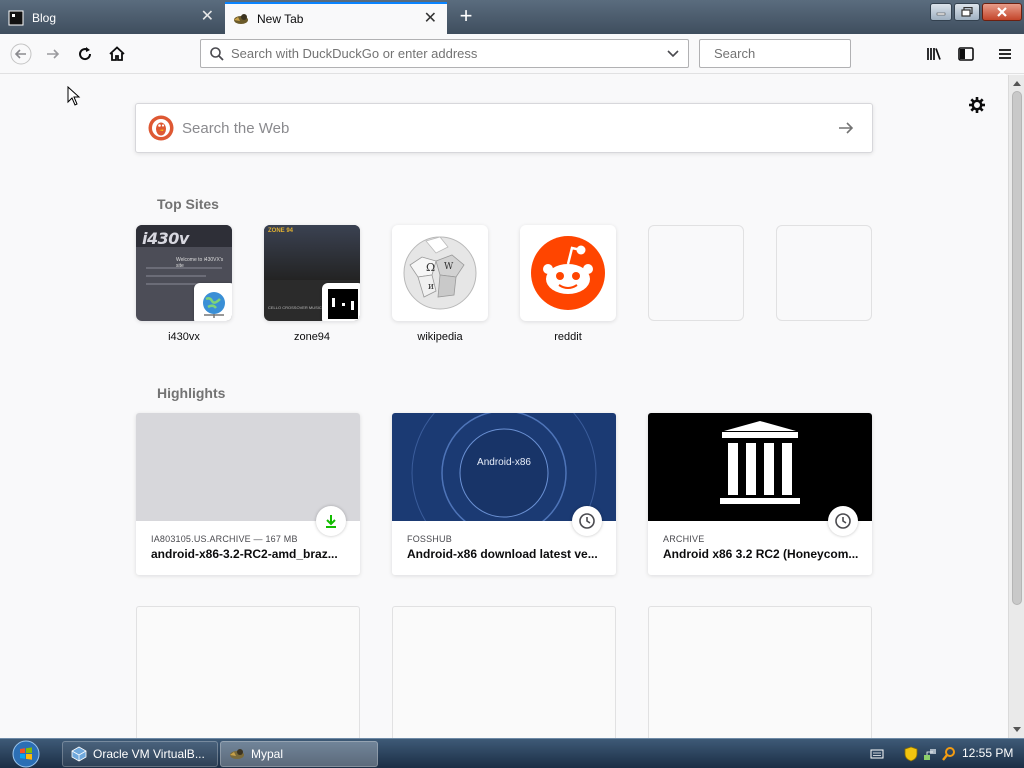 The image size is (1024, 768). What do you see at coordinates (843, 521) in the screenshot?
I see `clock-icon` at bounding box center [843, 521].